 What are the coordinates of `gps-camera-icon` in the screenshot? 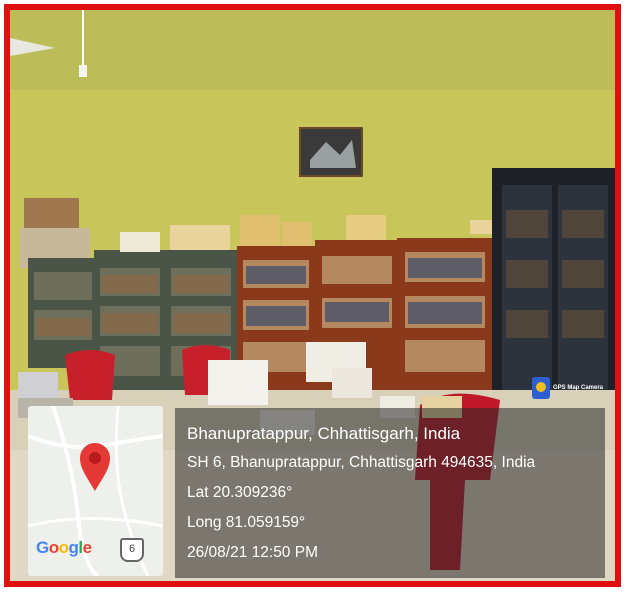 It's located at (541, 388).